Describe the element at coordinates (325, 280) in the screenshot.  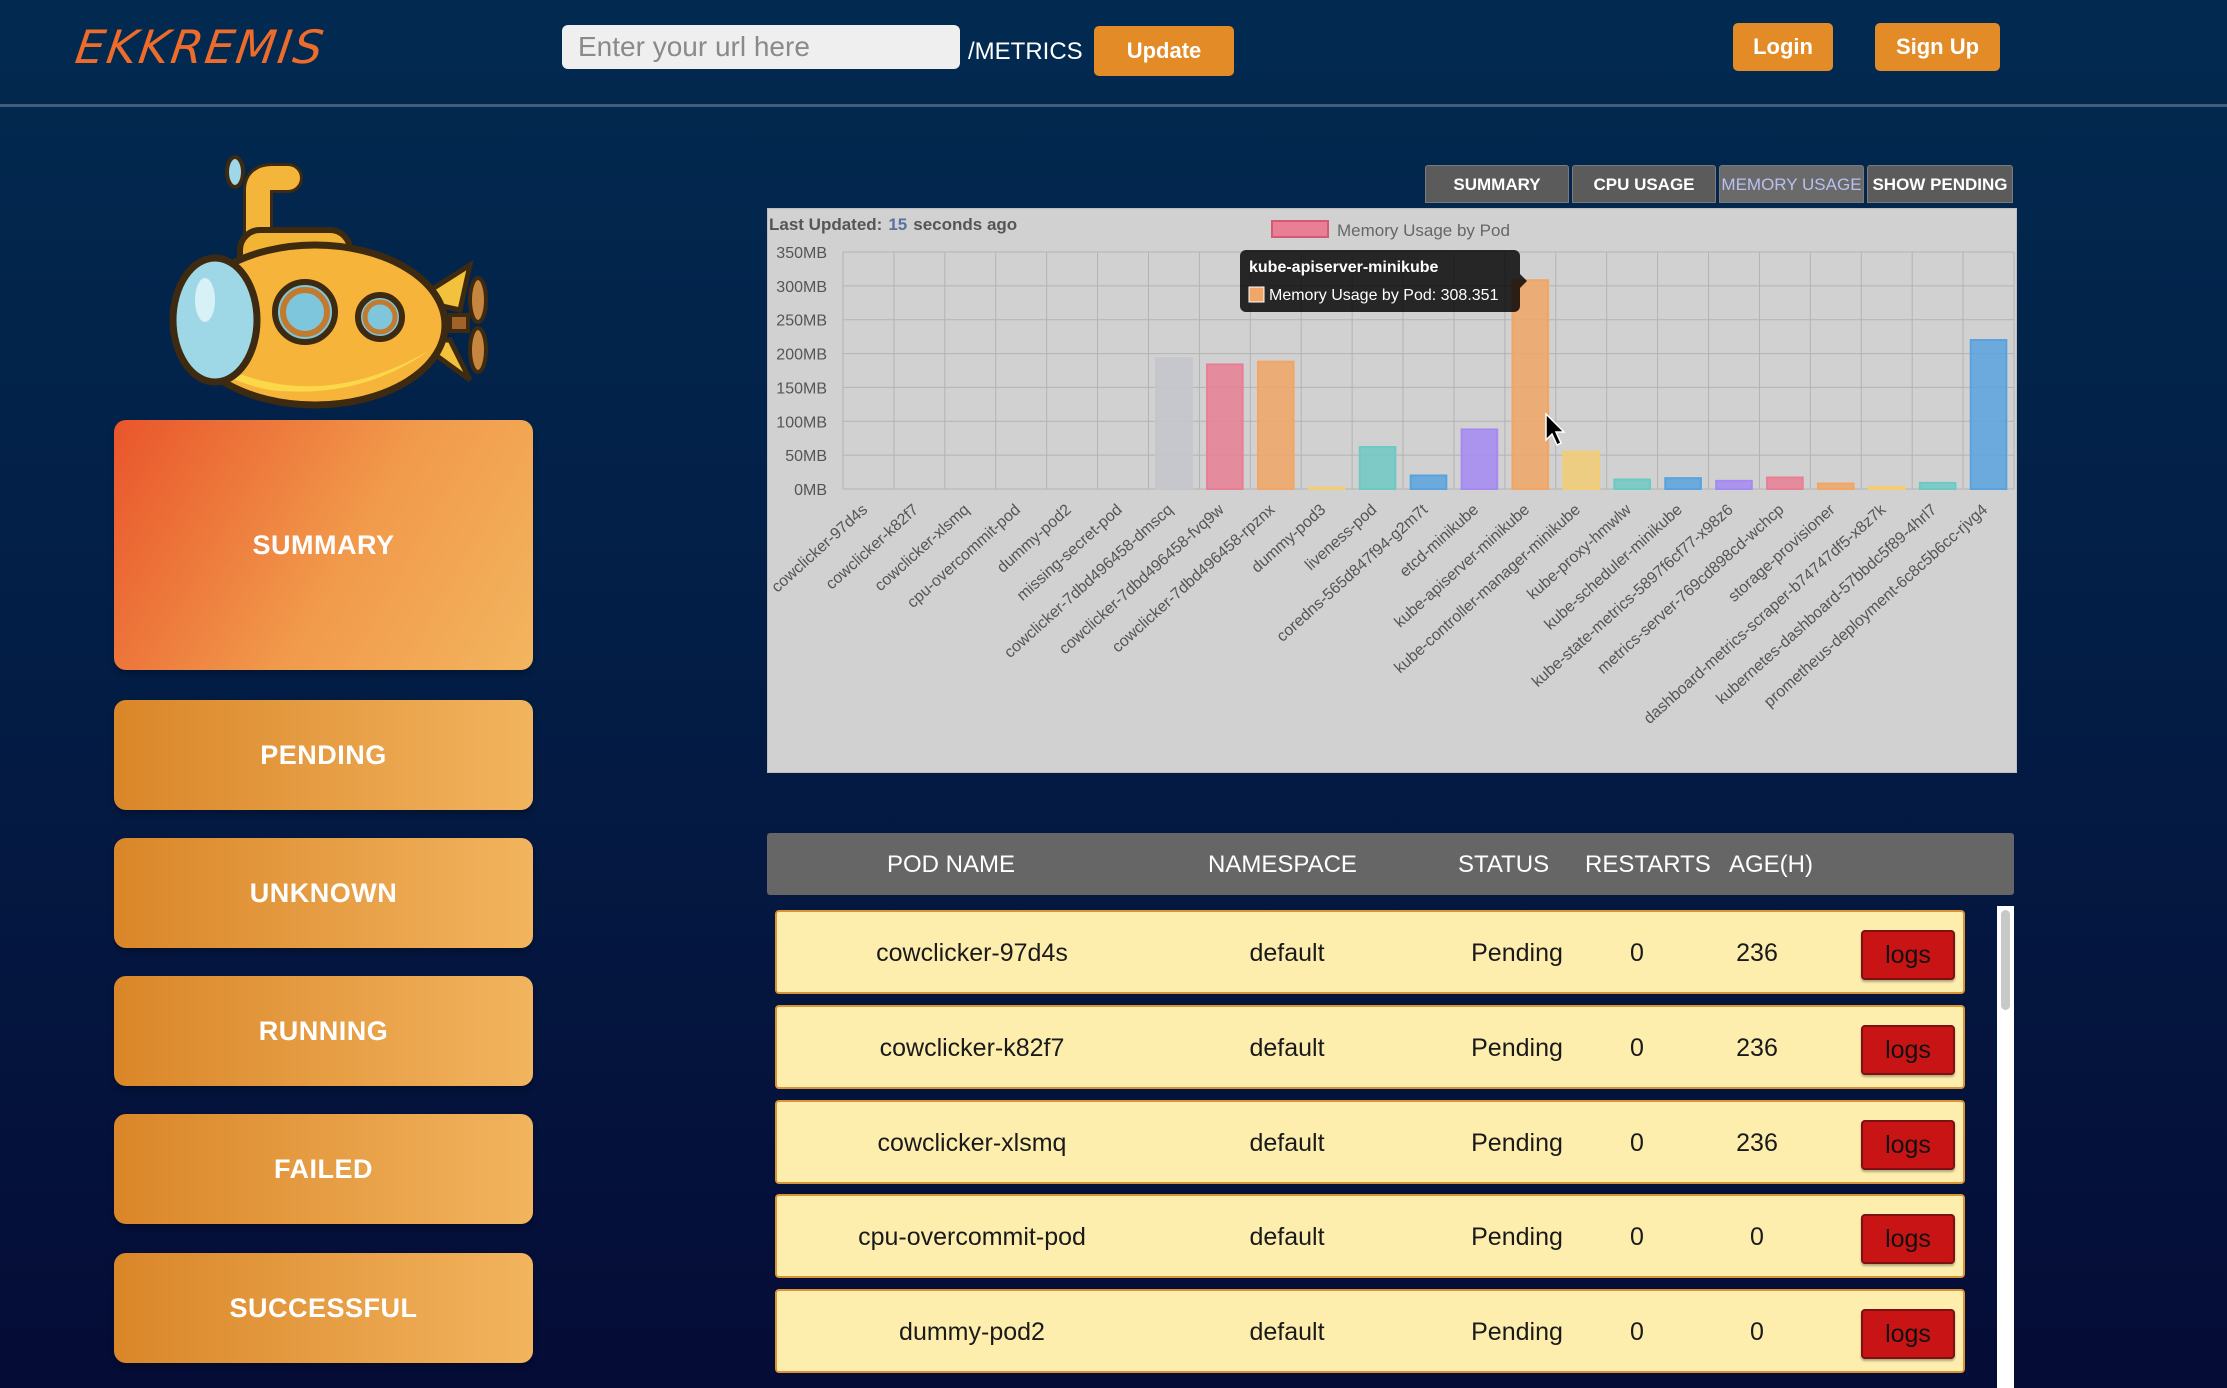
I see `submarine-icon` at that location.